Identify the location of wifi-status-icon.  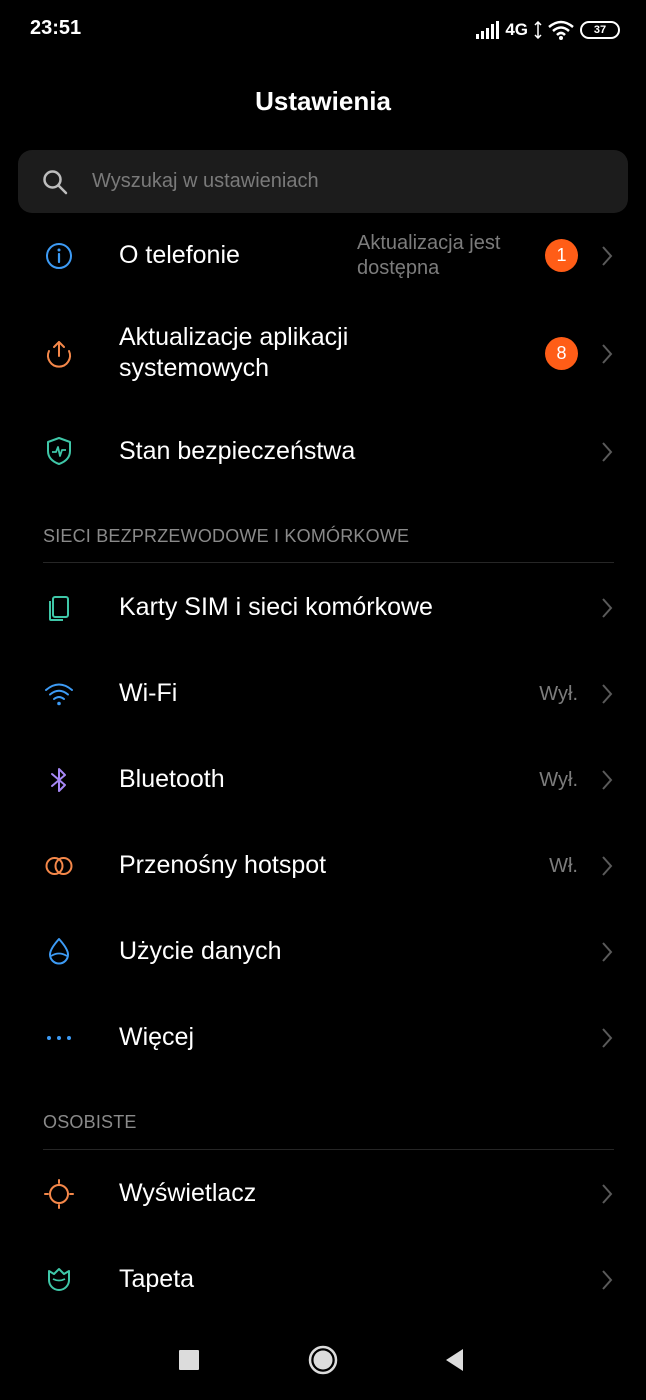
(561, 30).